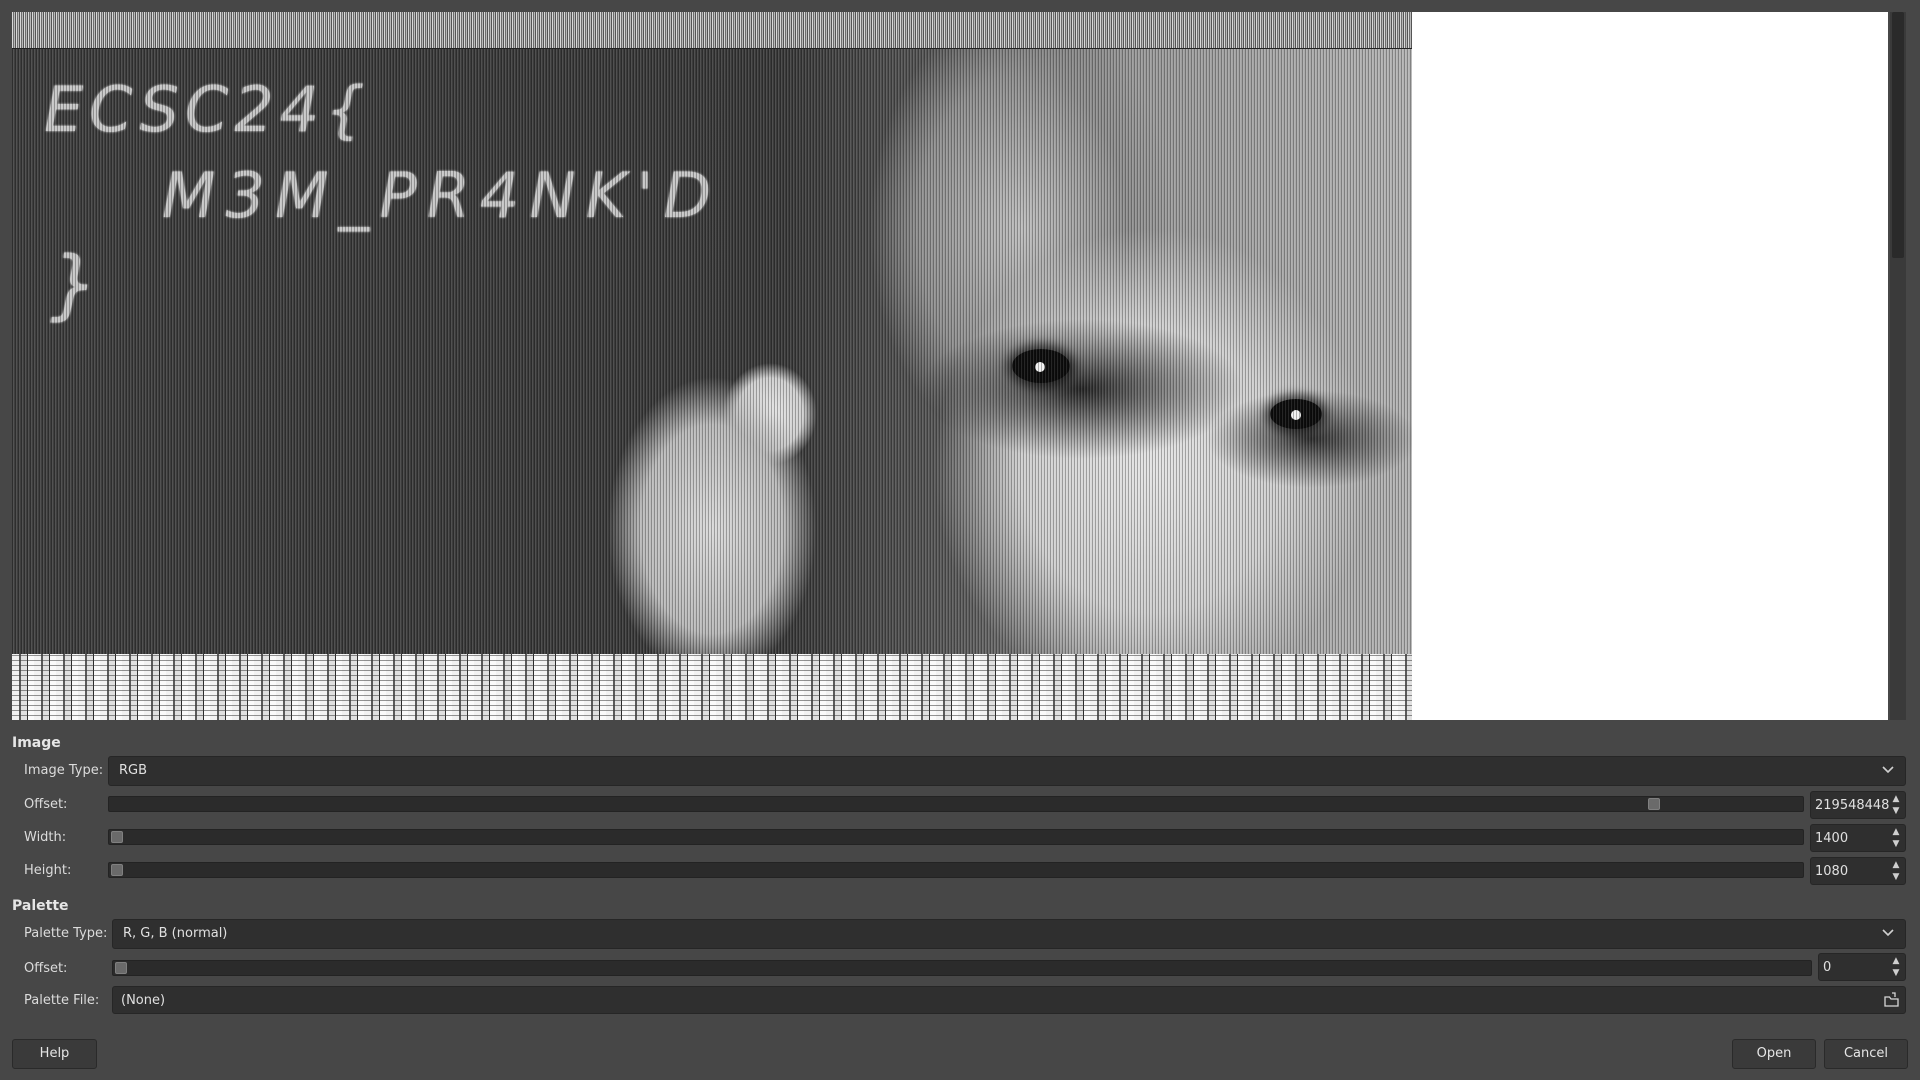  I want to click on palette-file-chooser: (None), so click(1009, 1000).